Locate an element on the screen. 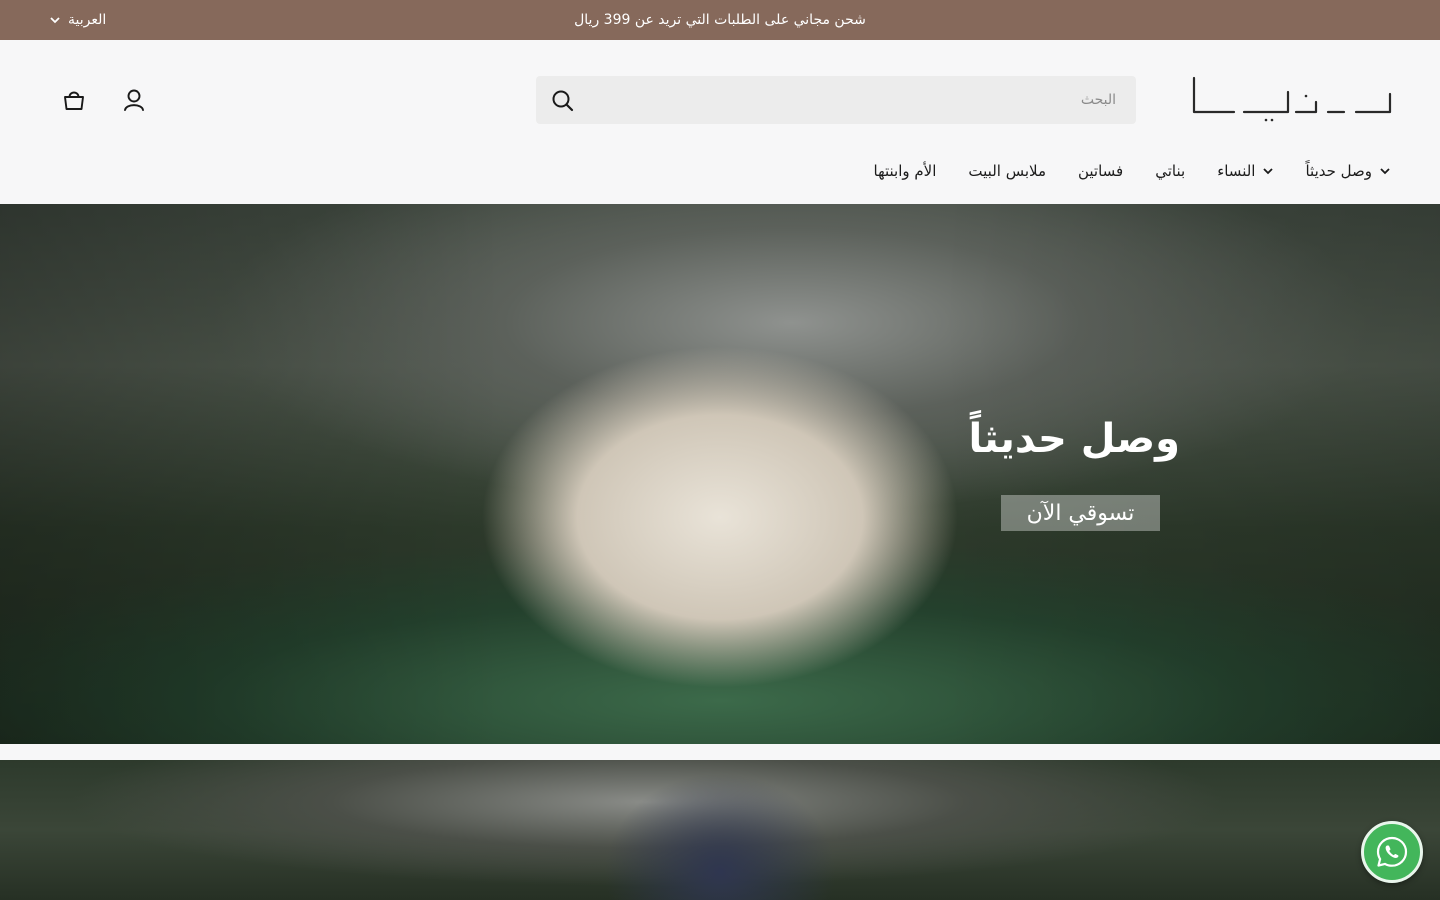 The width and height of the screenshot is (1440, 900). nav-item-new-arrivals: وصل حديثاً is located at coordinates (1347, 171).